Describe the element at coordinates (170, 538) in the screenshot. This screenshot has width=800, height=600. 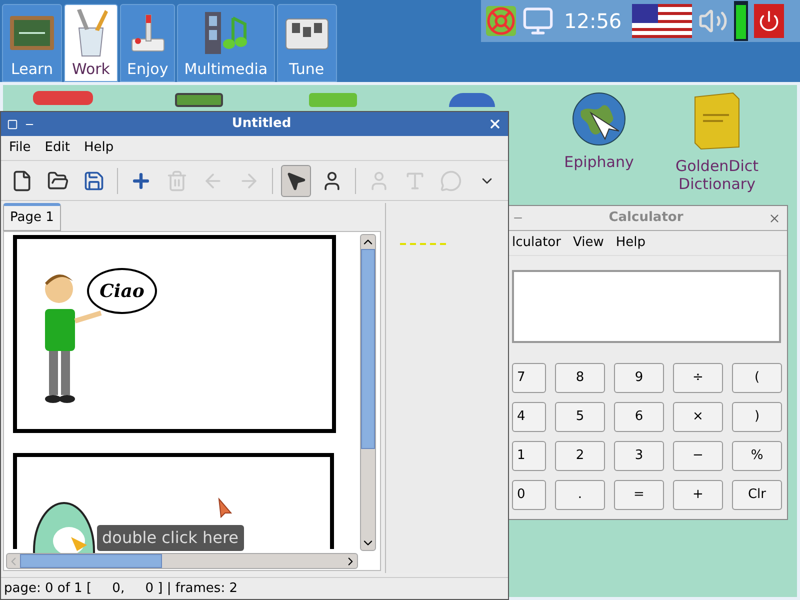
I see `tooltip: double click here` at that location.